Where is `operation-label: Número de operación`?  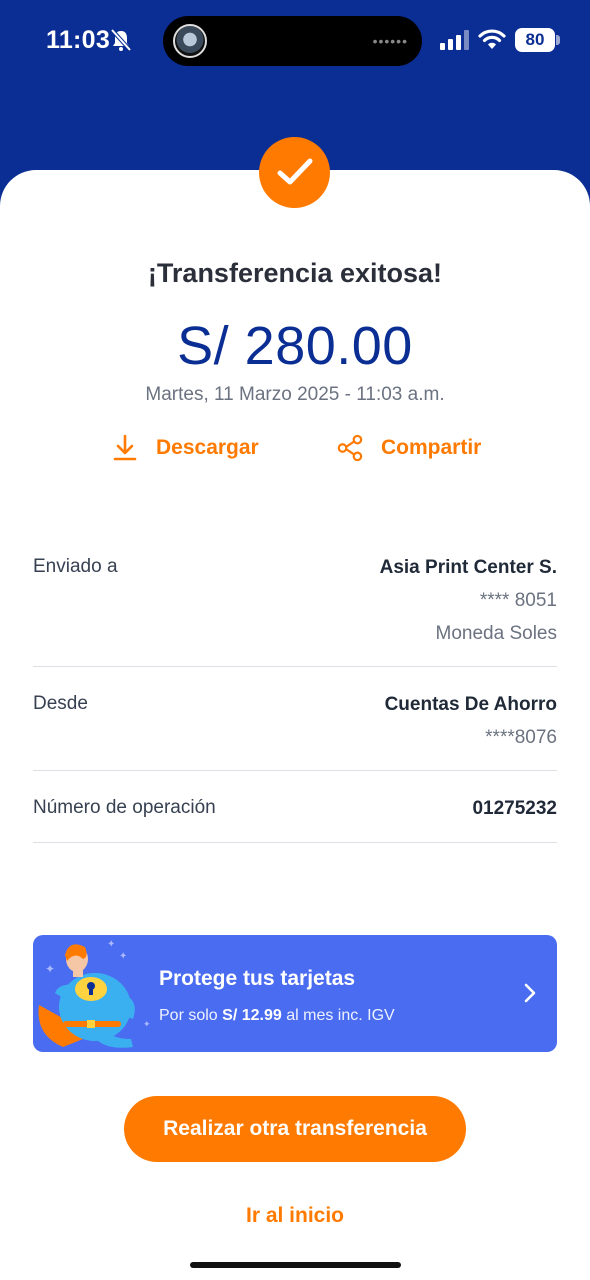
operation-label: Número de operación is located at coordinates (124, 807).